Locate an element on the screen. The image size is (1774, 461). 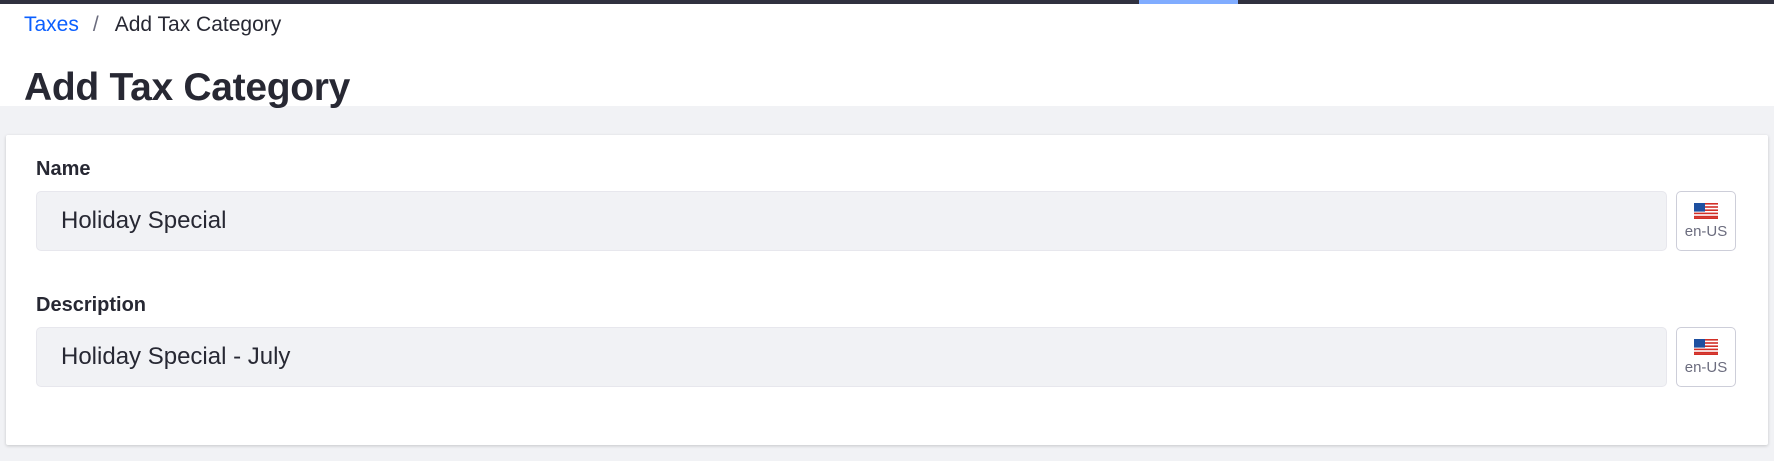
breadcrumb-current: Add Tax Category is located at coordinates (198, 24).